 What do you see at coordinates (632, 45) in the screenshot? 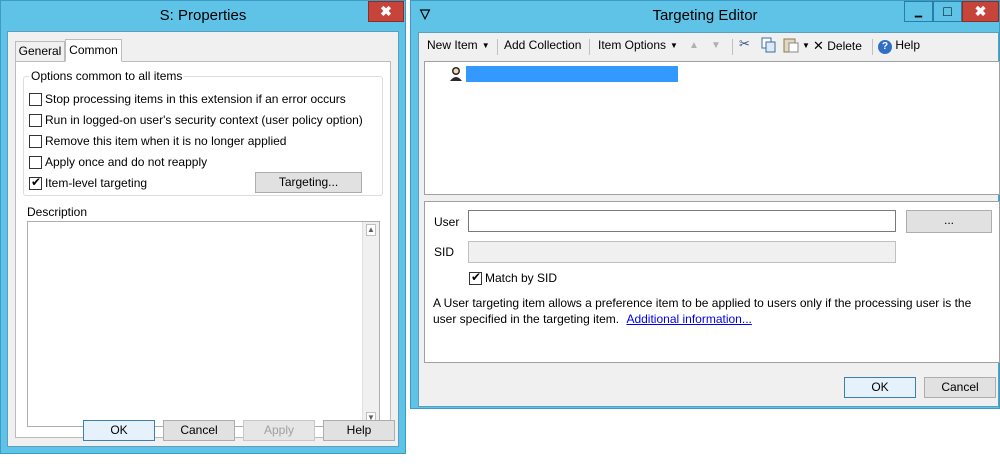
I see `item-options-label: Item Options` at bounding box center [632, 45].